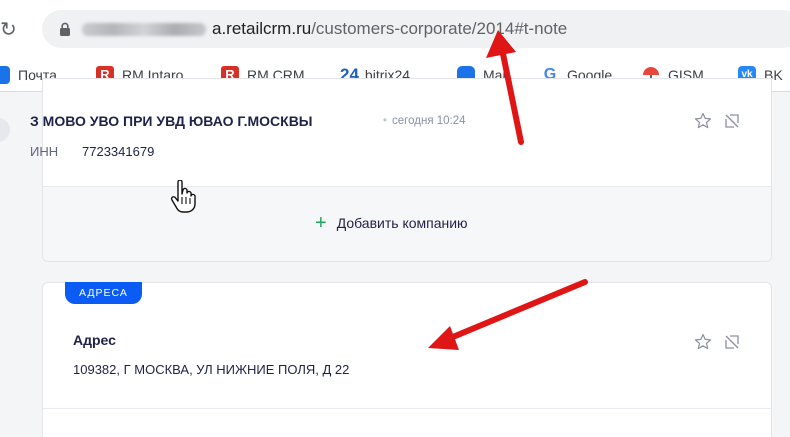 The height and width of the screenshot is (437, 790). What do you see at coordinates (183, 196) in the screenshot?
I see `hand-cursor-icon` at bounding box center [183, 196].